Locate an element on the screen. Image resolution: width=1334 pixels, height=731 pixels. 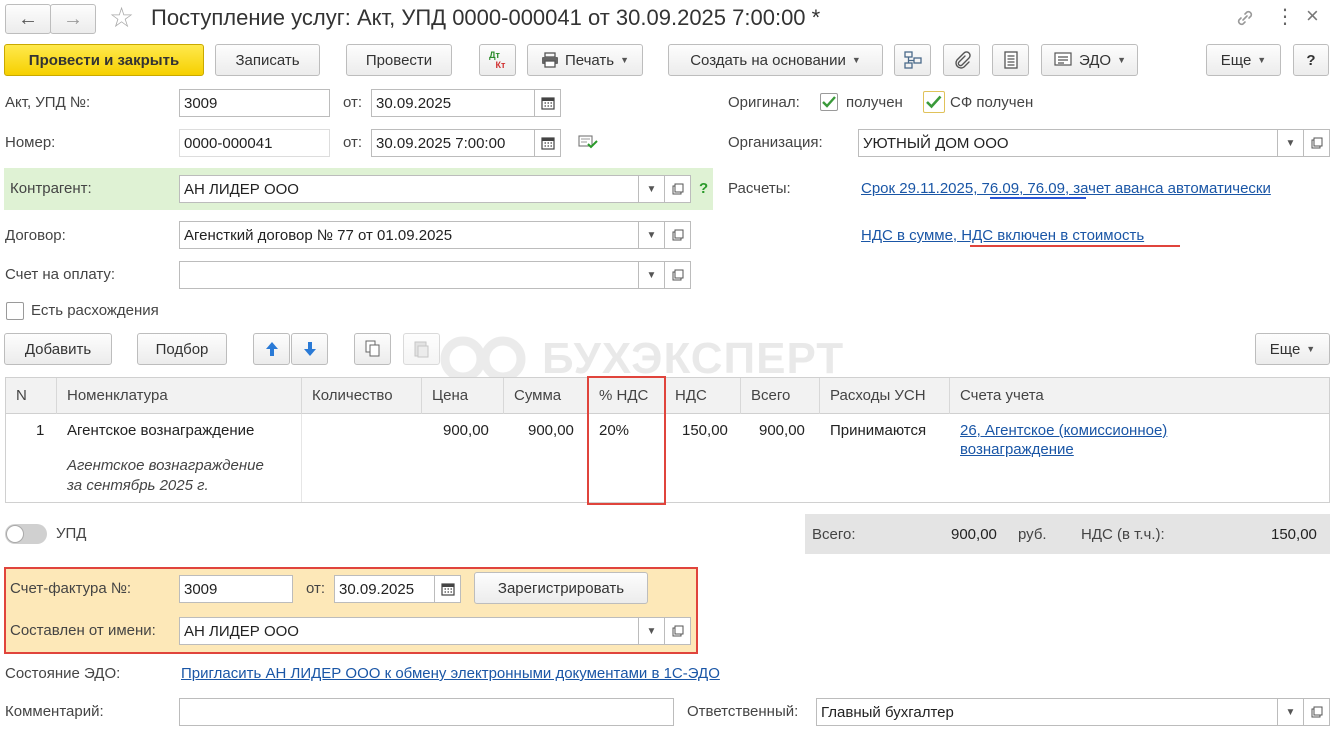
number-datetime-field: 30.09.2025 7:00:00 is located at coordinates (453, 143).